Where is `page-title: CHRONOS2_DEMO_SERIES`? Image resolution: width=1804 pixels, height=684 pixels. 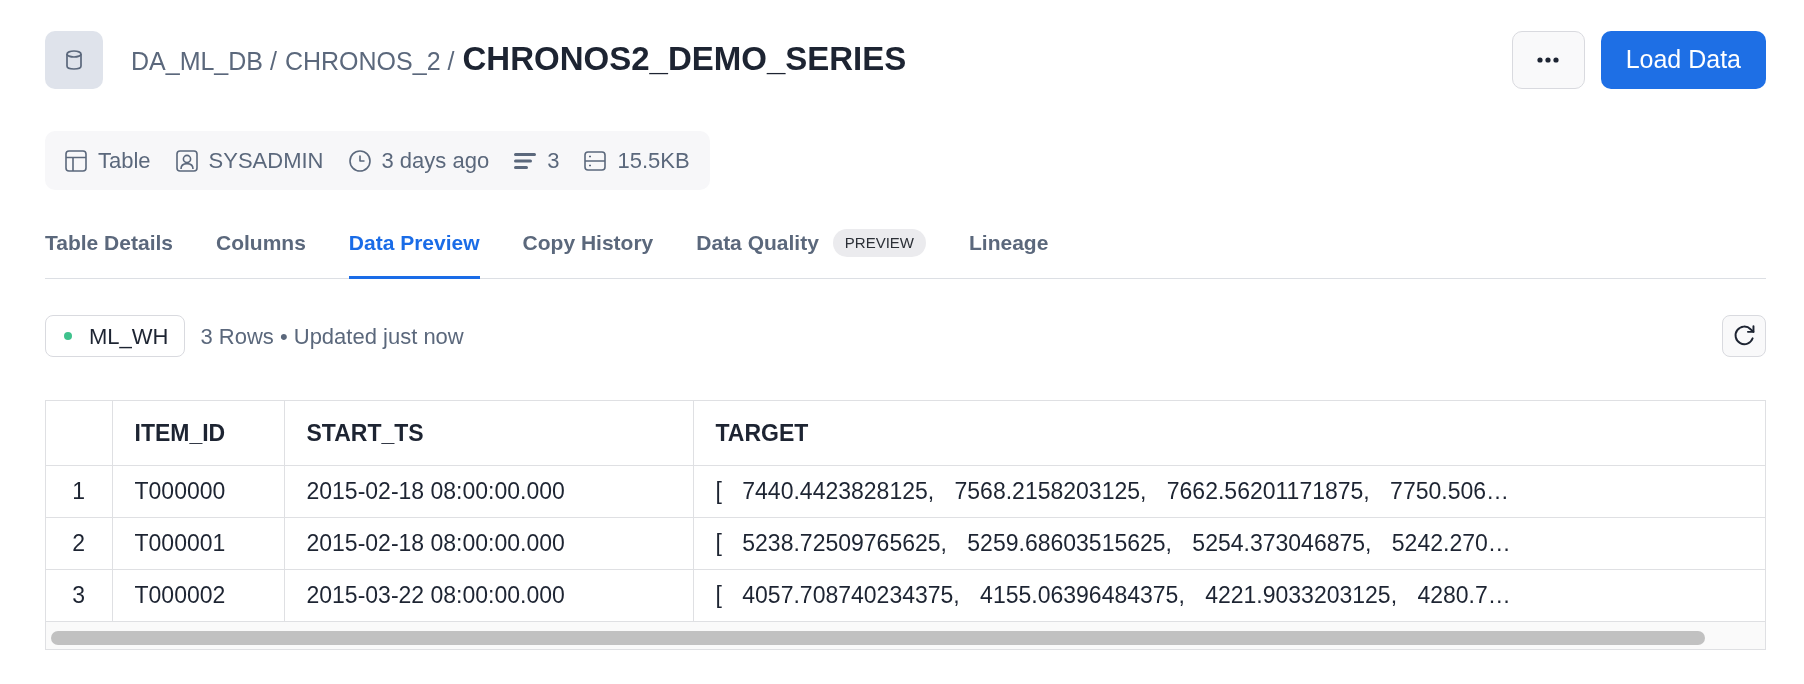 page-title: CHRONOS2_DEMO_SERIES is located at coordinates (684, 59).